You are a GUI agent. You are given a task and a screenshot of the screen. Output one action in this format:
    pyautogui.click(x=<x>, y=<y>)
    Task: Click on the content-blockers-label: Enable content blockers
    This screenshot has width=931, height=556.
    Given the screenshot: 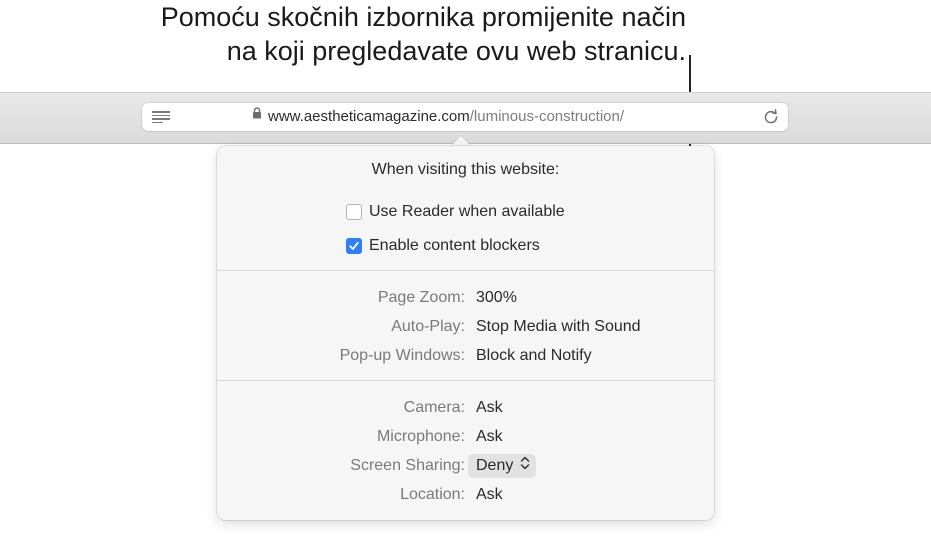 What is the action you would take?
    pyautogui.click(x=454, y=245)
    